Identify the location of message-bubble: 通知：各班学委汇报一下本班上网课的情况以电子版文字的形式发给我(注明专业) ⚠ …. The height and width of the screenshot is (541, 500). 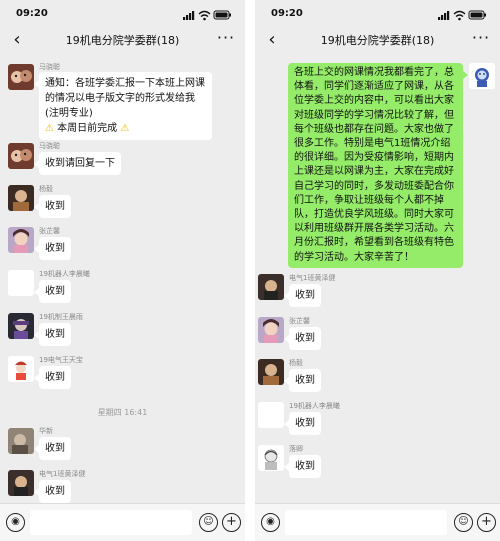
(123, 106).